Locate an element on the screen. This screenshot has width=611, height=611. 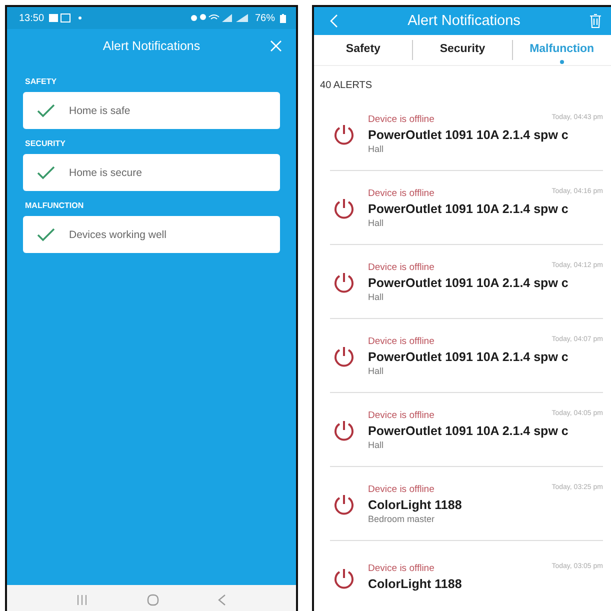
section-heading: SECURITY is located at coordinates (45, 143).